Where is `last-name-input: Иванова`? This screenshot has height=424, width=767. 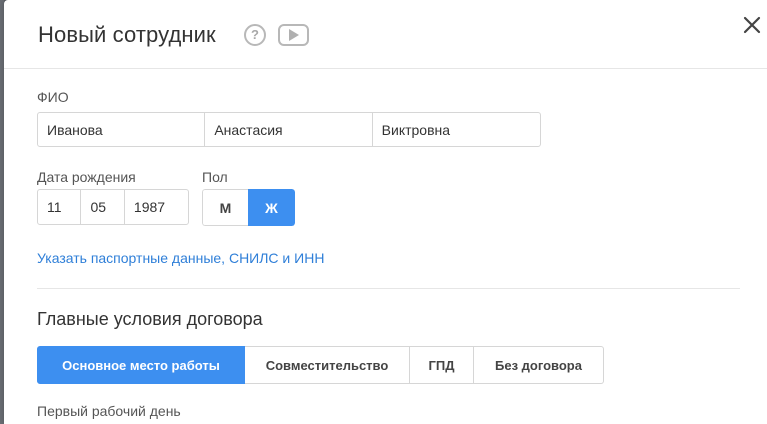
last-name-input: Иванова is located at coordinates (122, 129).